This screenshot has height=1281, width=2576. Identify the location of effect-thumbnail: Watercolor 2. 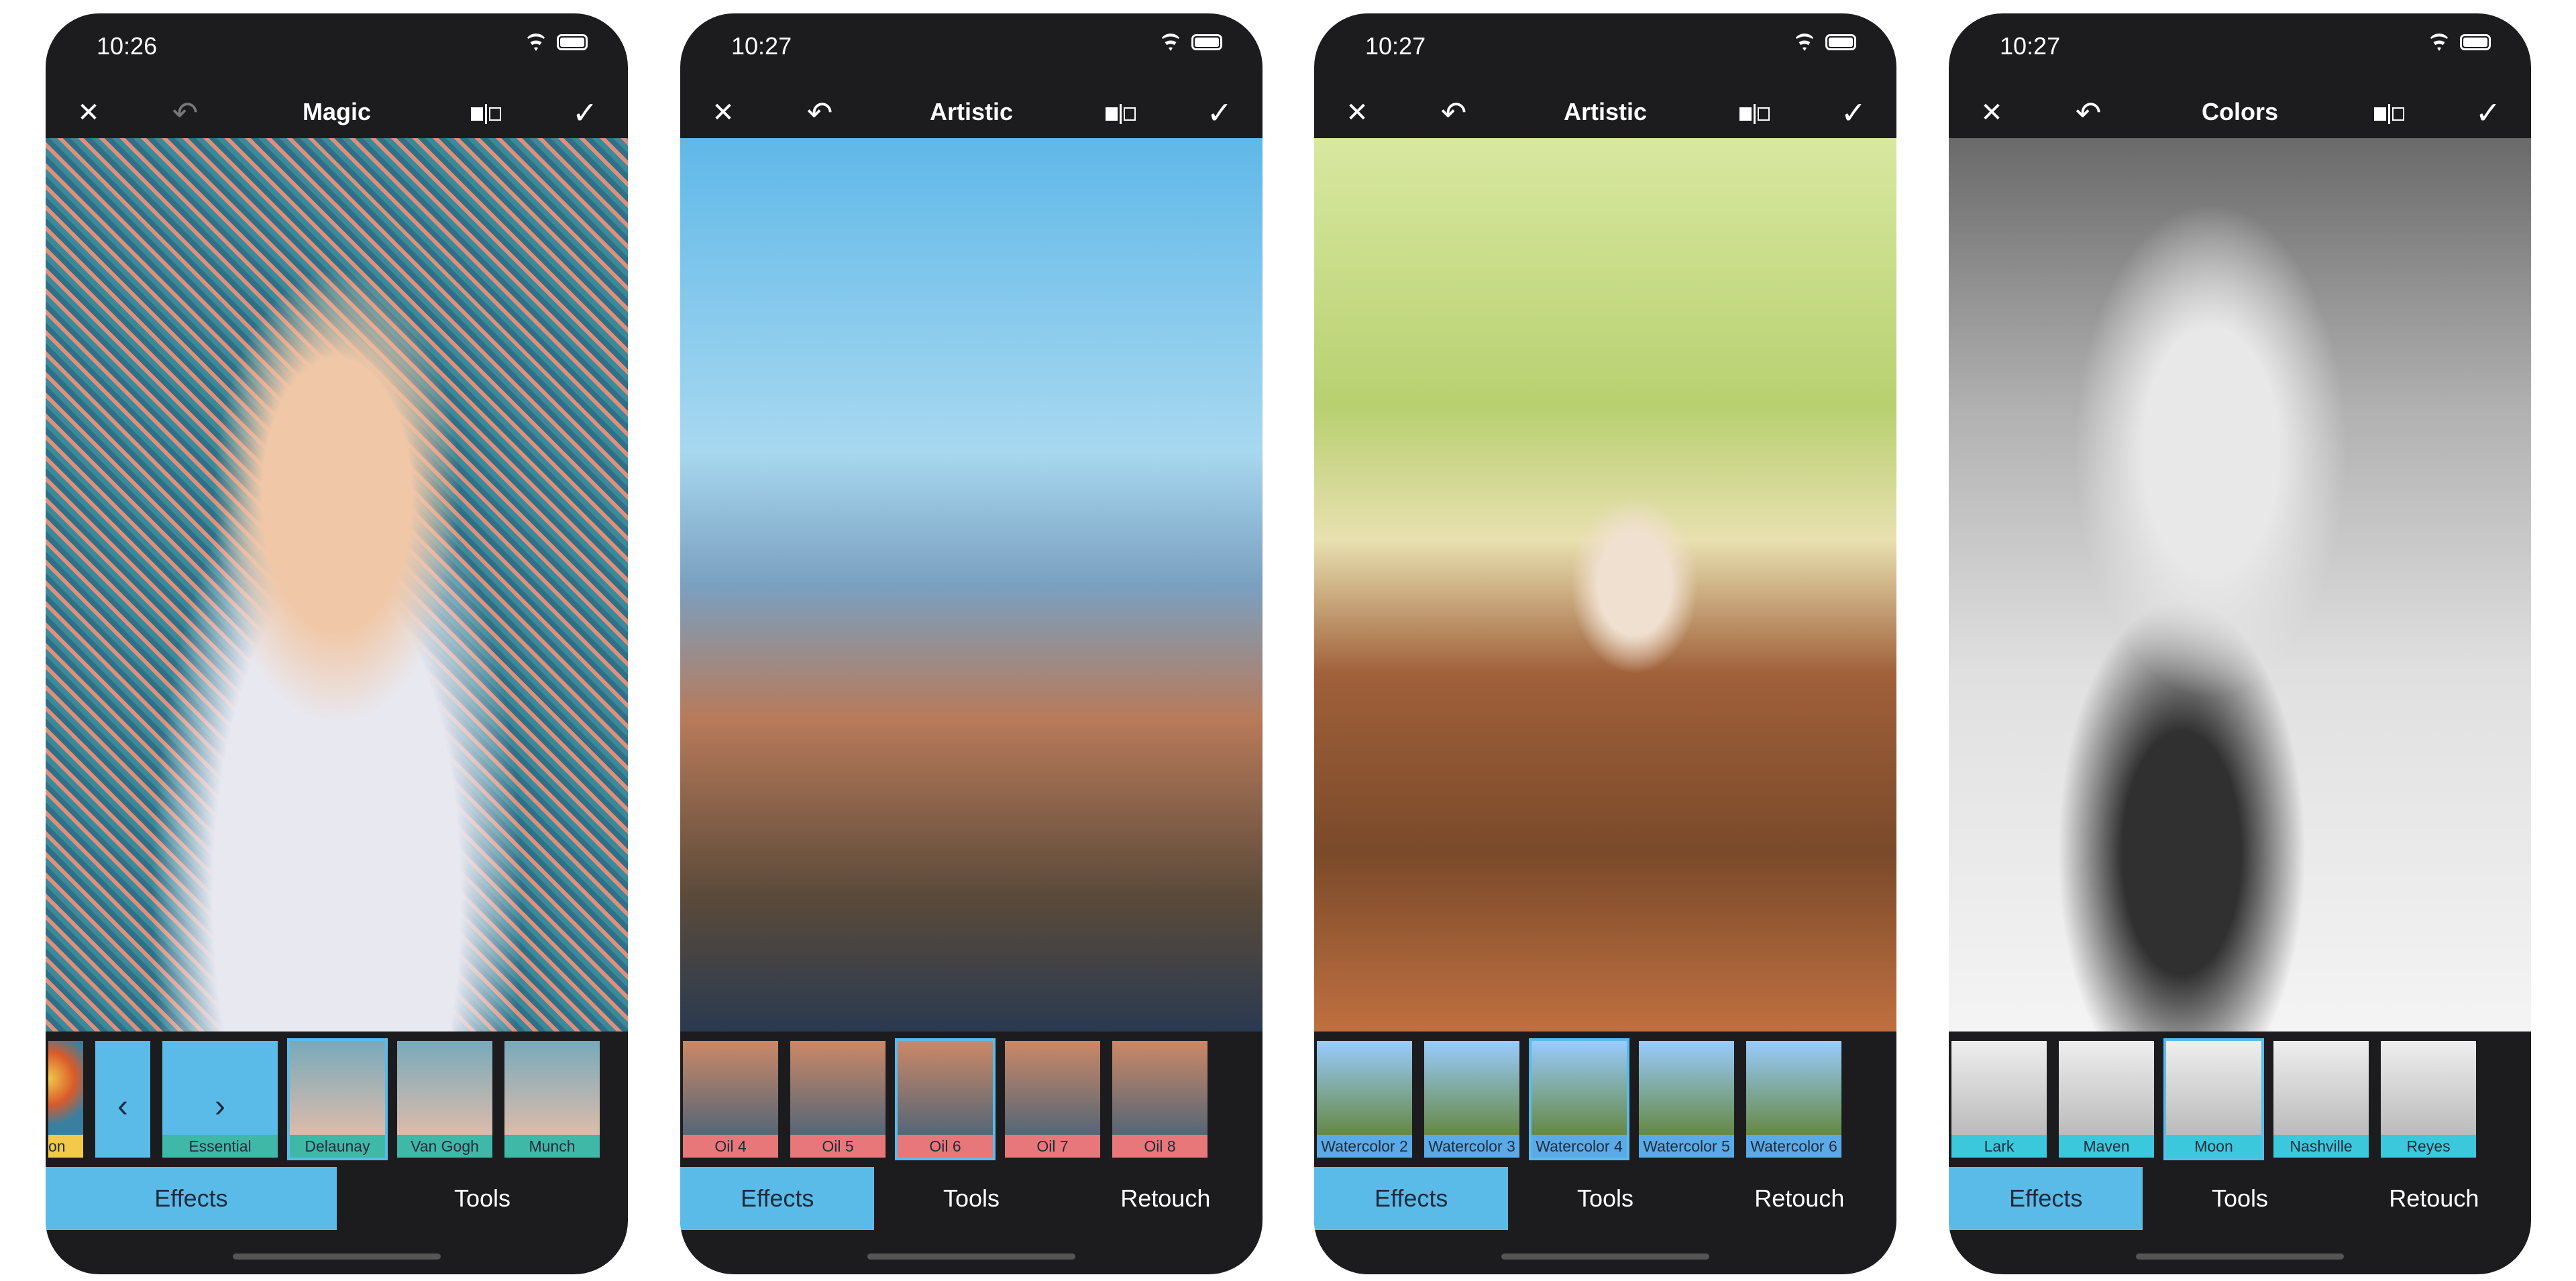
(1364, 1099).